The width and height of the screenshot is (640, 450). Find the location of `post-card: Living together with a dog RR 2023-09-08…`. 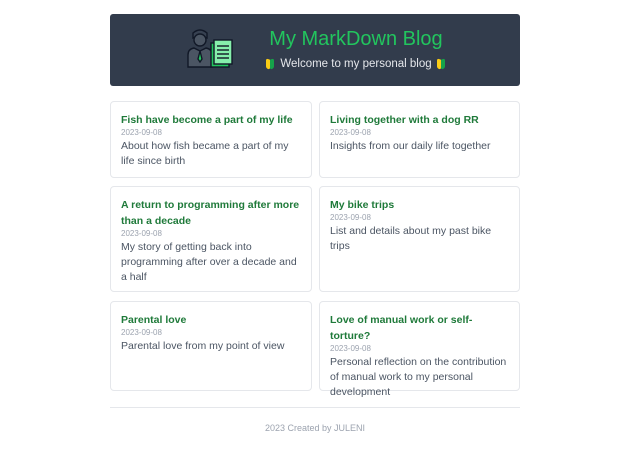

post-card: Living together with a dog RR 2023-09-08… is located at coordinates (419, 139).